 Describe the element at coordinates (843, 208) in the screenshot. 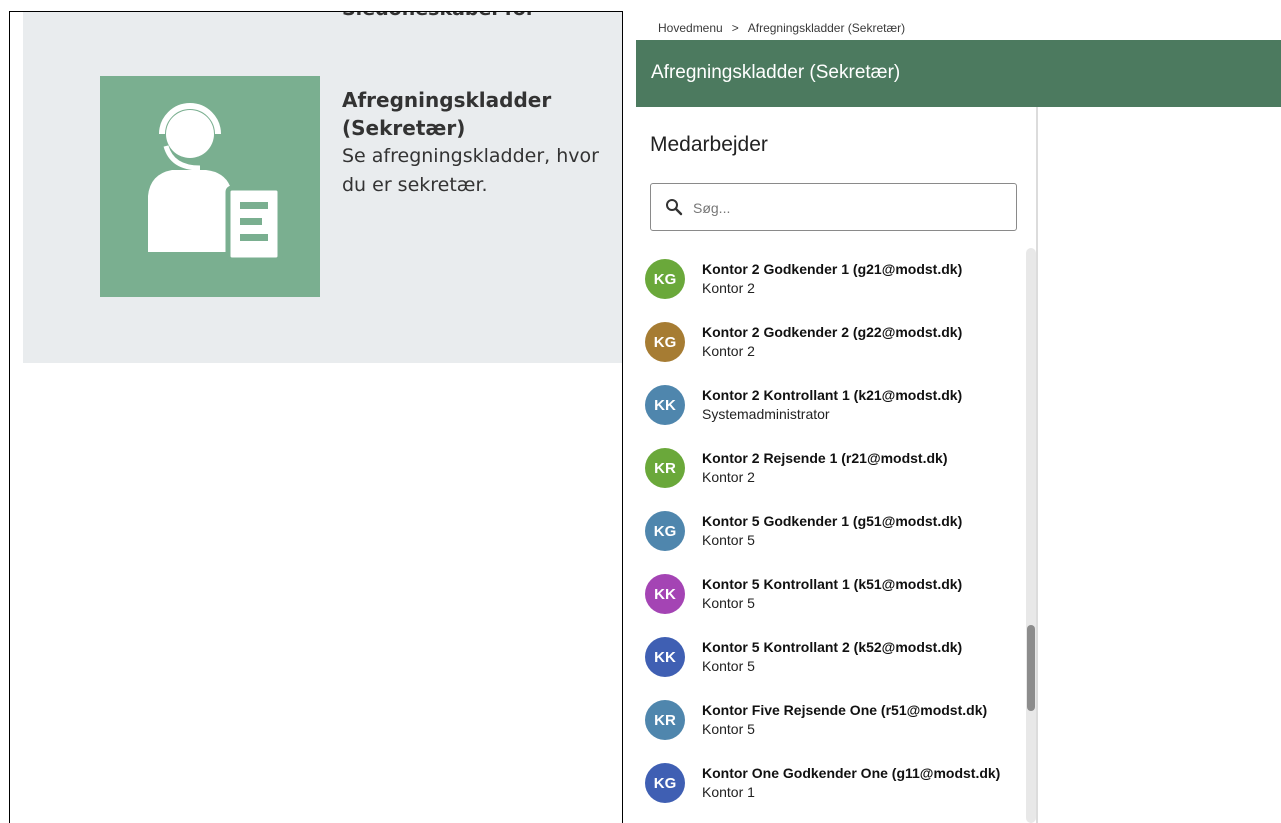

I see `search-input` at that location.